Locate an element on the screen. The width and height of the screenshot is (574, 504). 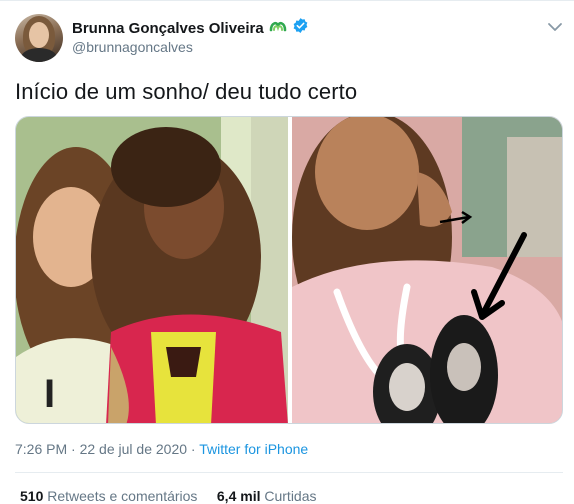
tweet-date: 22 de jul de 2020 is located at coordinates (133, 449).